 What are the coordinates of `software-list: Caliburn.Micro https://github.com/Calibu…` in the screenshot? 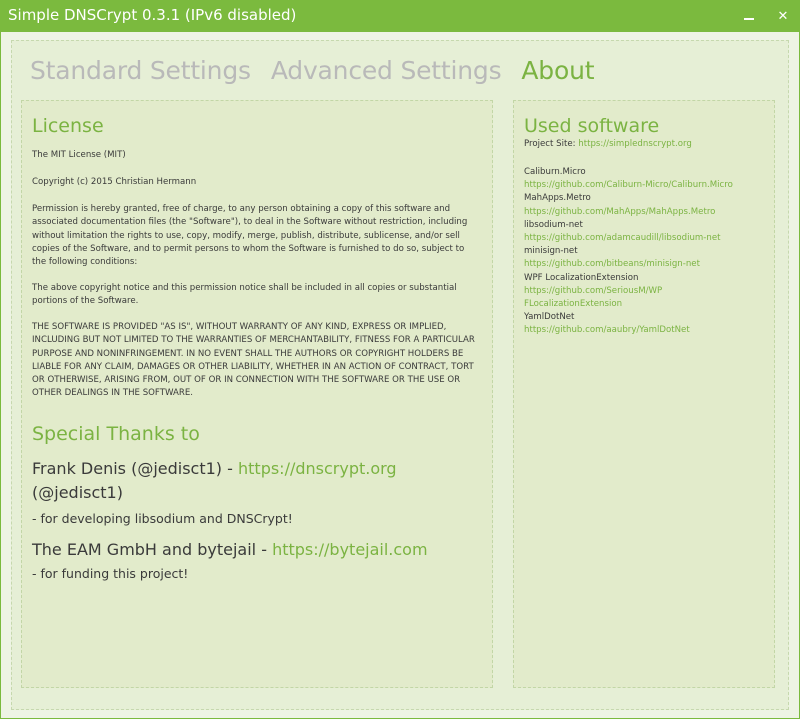 It's located at (644, 252).